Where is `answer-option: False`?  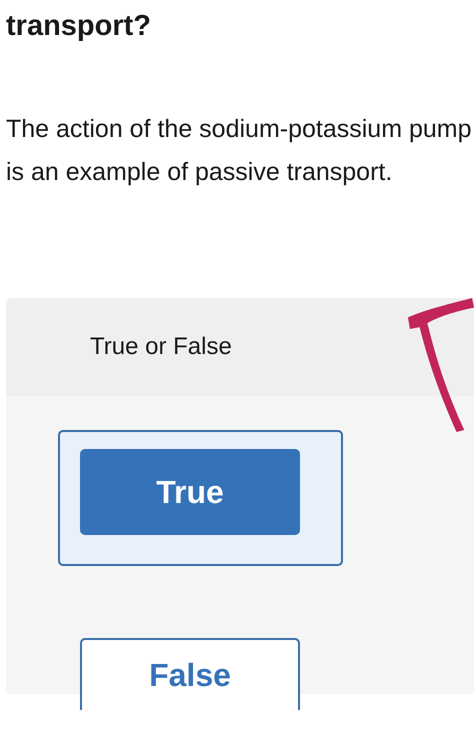
answer-option: False is located at coordinates (190, 674).